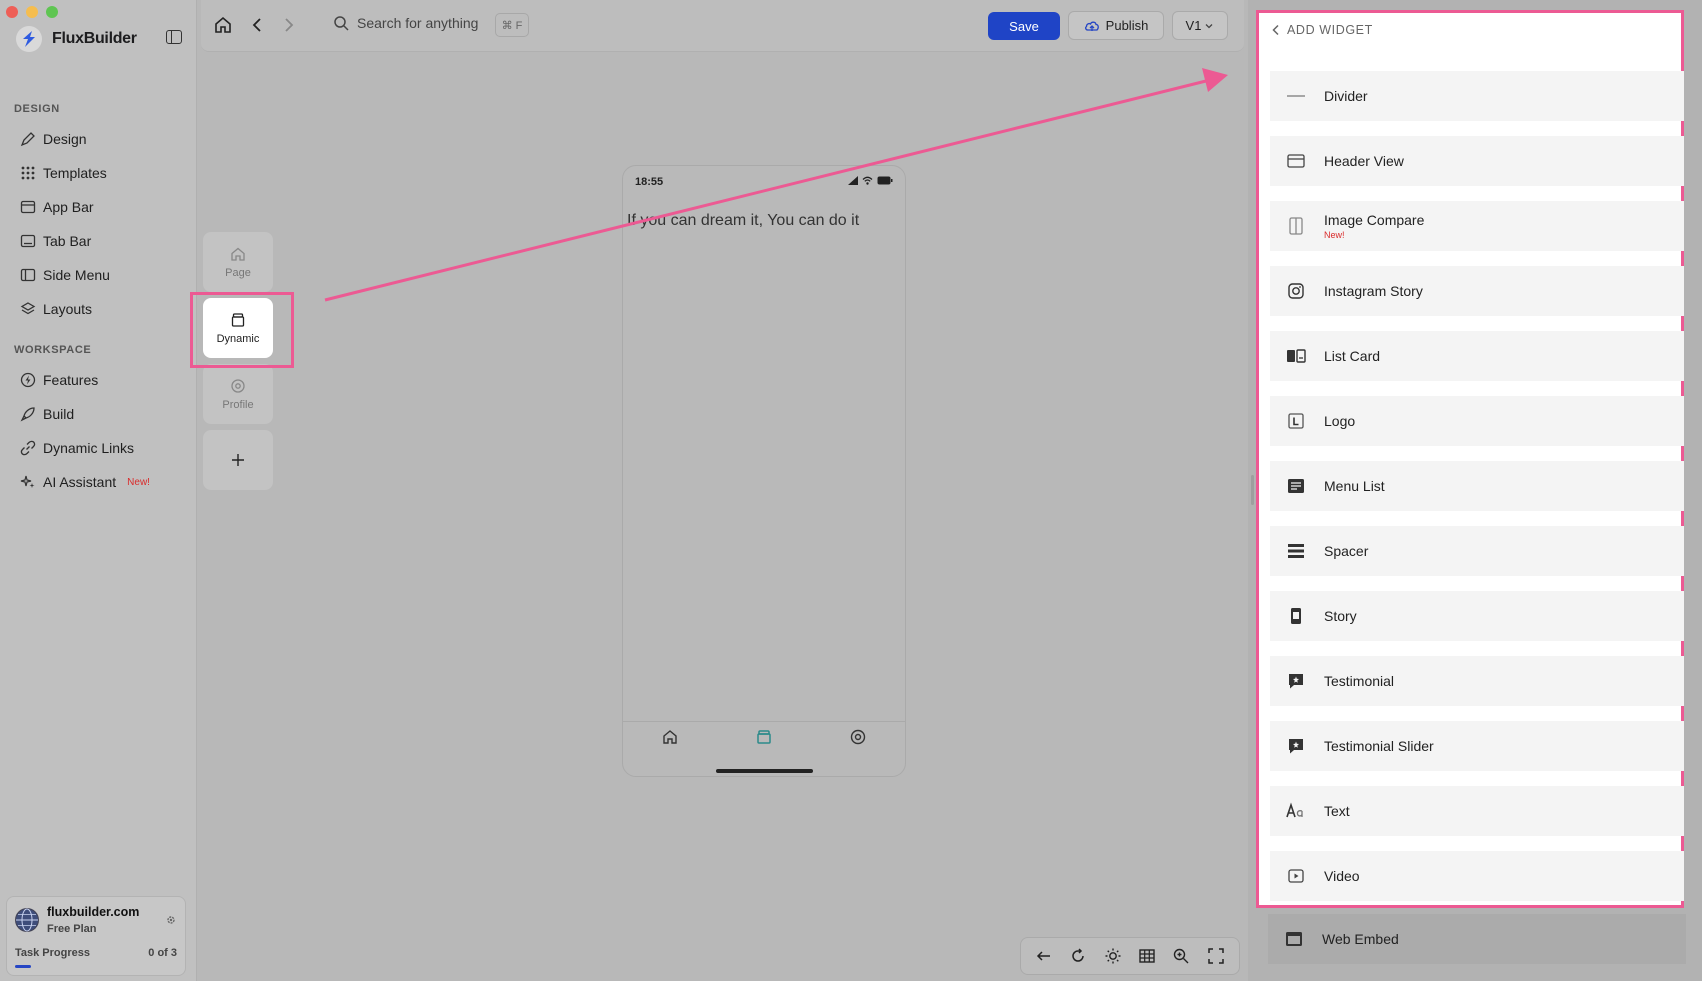 Image resolution: width=1702 pixels, height=981 pixels. What do you see at coordinates (853, 180) in the screenshot?
I see `signal-icon` at bounding box center [853, 180].